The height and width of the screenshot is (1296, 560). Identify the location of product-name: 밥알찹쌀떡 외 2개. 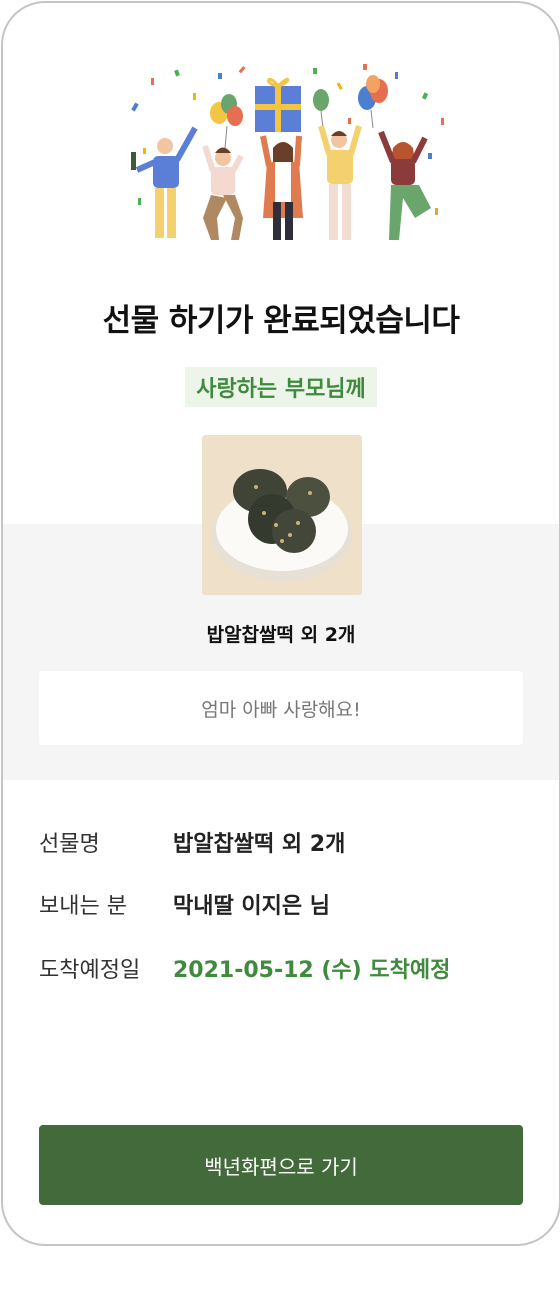
(281, 635).